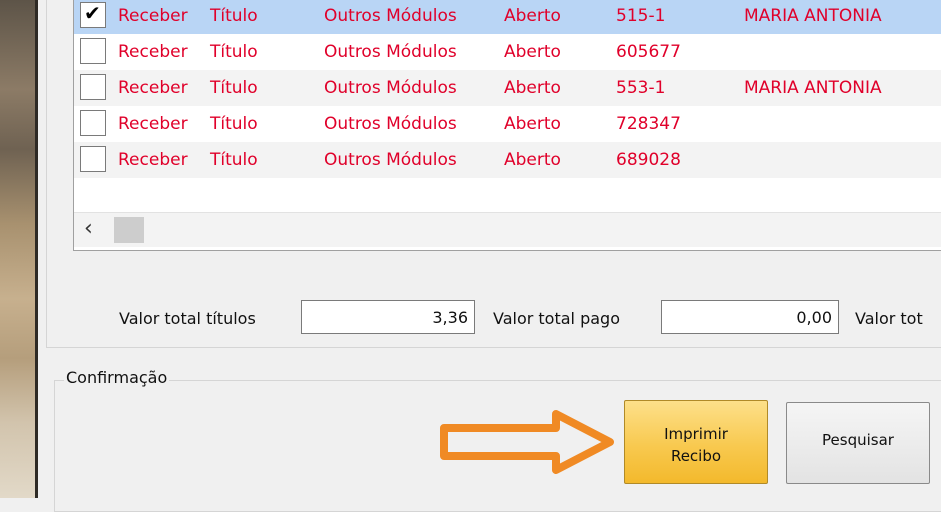 The image size is (941, 512). Describe the element at coordinates (858, 443) in the screenshot. I see `search-button: Pesquisar` at that location.